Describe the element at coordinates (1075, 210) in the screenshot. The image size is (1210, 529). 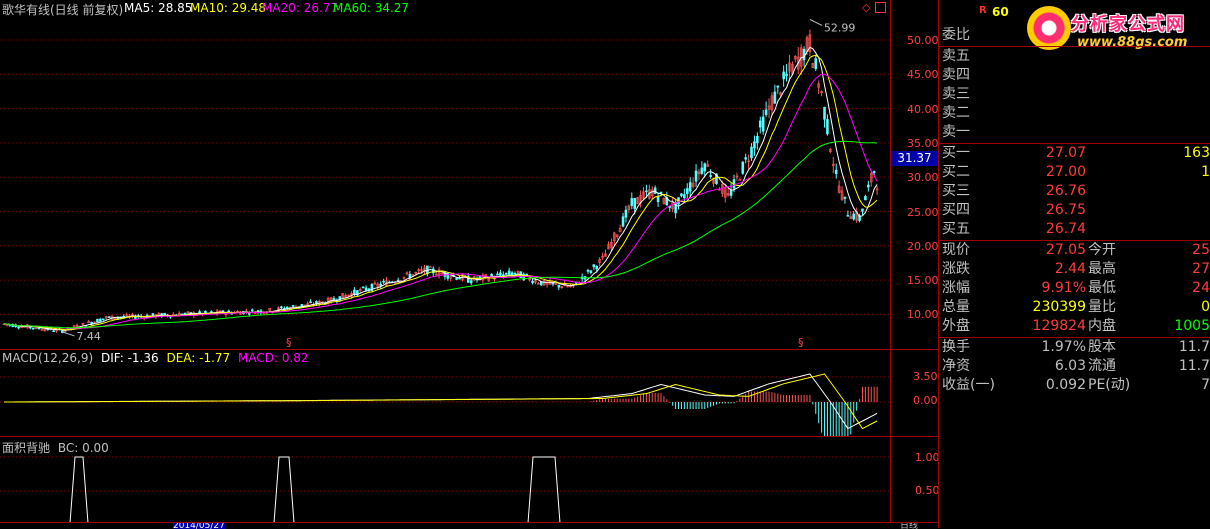
I see `buy-level-4: 买四 26.75` at that location.